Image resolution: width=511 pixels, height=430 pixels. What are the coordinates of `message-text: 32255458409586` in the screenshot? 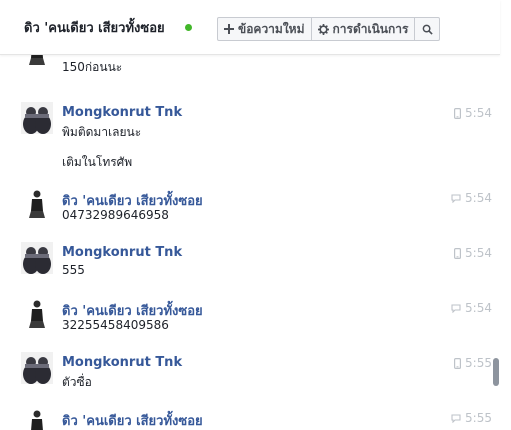 It's located at (115, 325).